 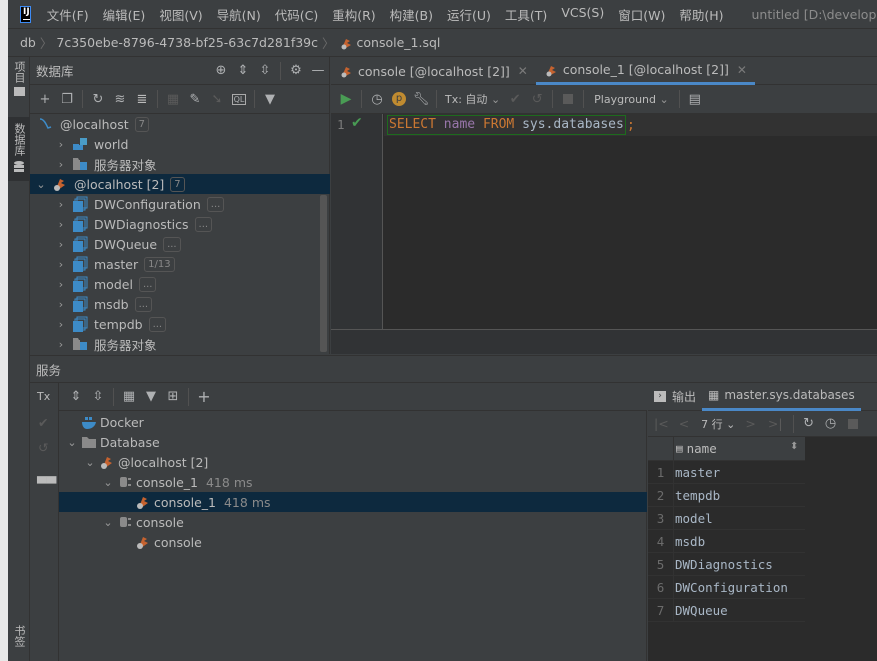 What do you see at coordinates (180, 14) in the screenshot?
I see `menu-item: 视图(V)` at bounding box center [180, 14].